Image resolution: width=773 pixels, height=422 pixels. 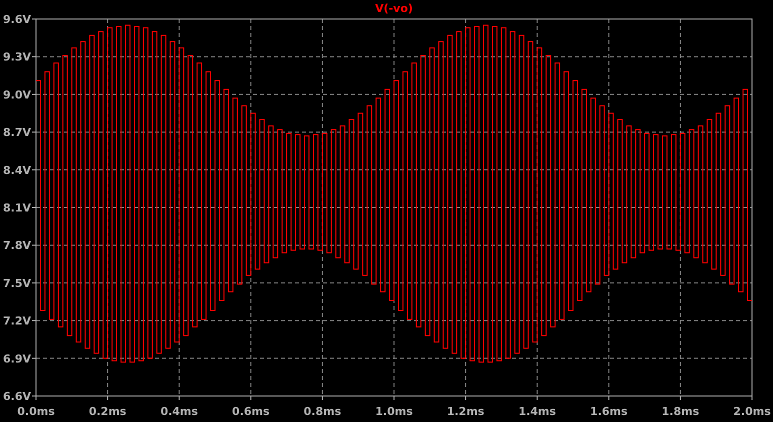 What do you see at coordinates (17, 321) in the screenshot?
I see `y-tick-label: 7.2V` at bounding box center [17, 321].